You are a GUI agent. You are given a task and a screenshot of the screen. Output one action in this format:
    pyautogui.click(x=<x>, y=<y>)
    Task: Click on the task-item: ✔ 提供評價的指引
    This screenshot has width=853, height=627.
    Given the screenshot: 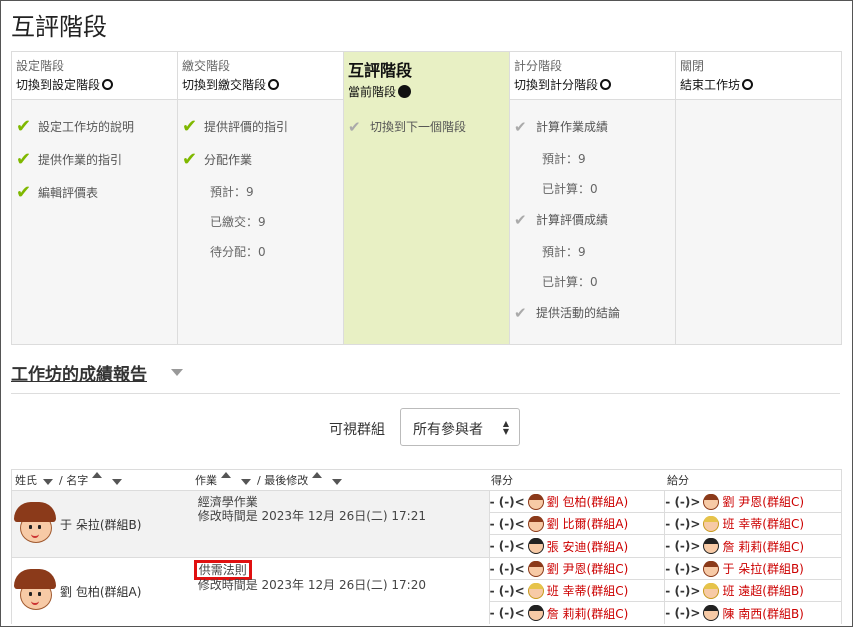 What is the action you would take?
    pyautogui.click(x=260, y=126)
    